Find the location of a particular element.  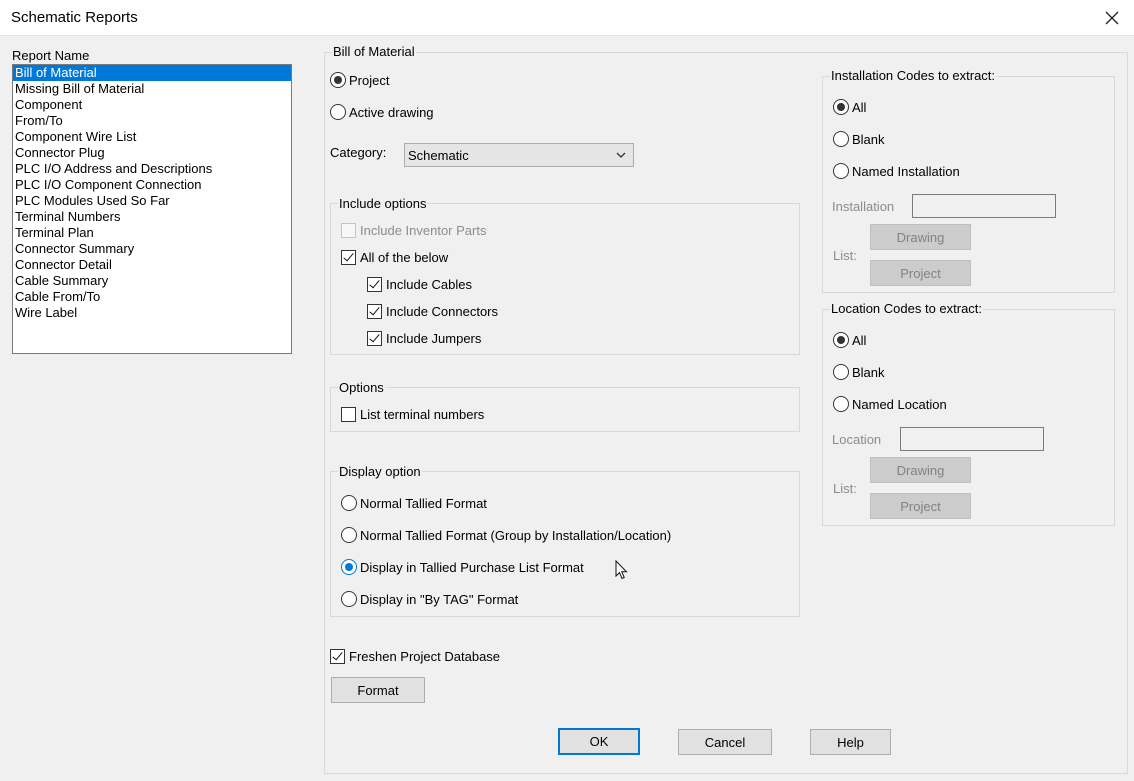

scope-project-radio: Project is located at coordinates (359, 80).